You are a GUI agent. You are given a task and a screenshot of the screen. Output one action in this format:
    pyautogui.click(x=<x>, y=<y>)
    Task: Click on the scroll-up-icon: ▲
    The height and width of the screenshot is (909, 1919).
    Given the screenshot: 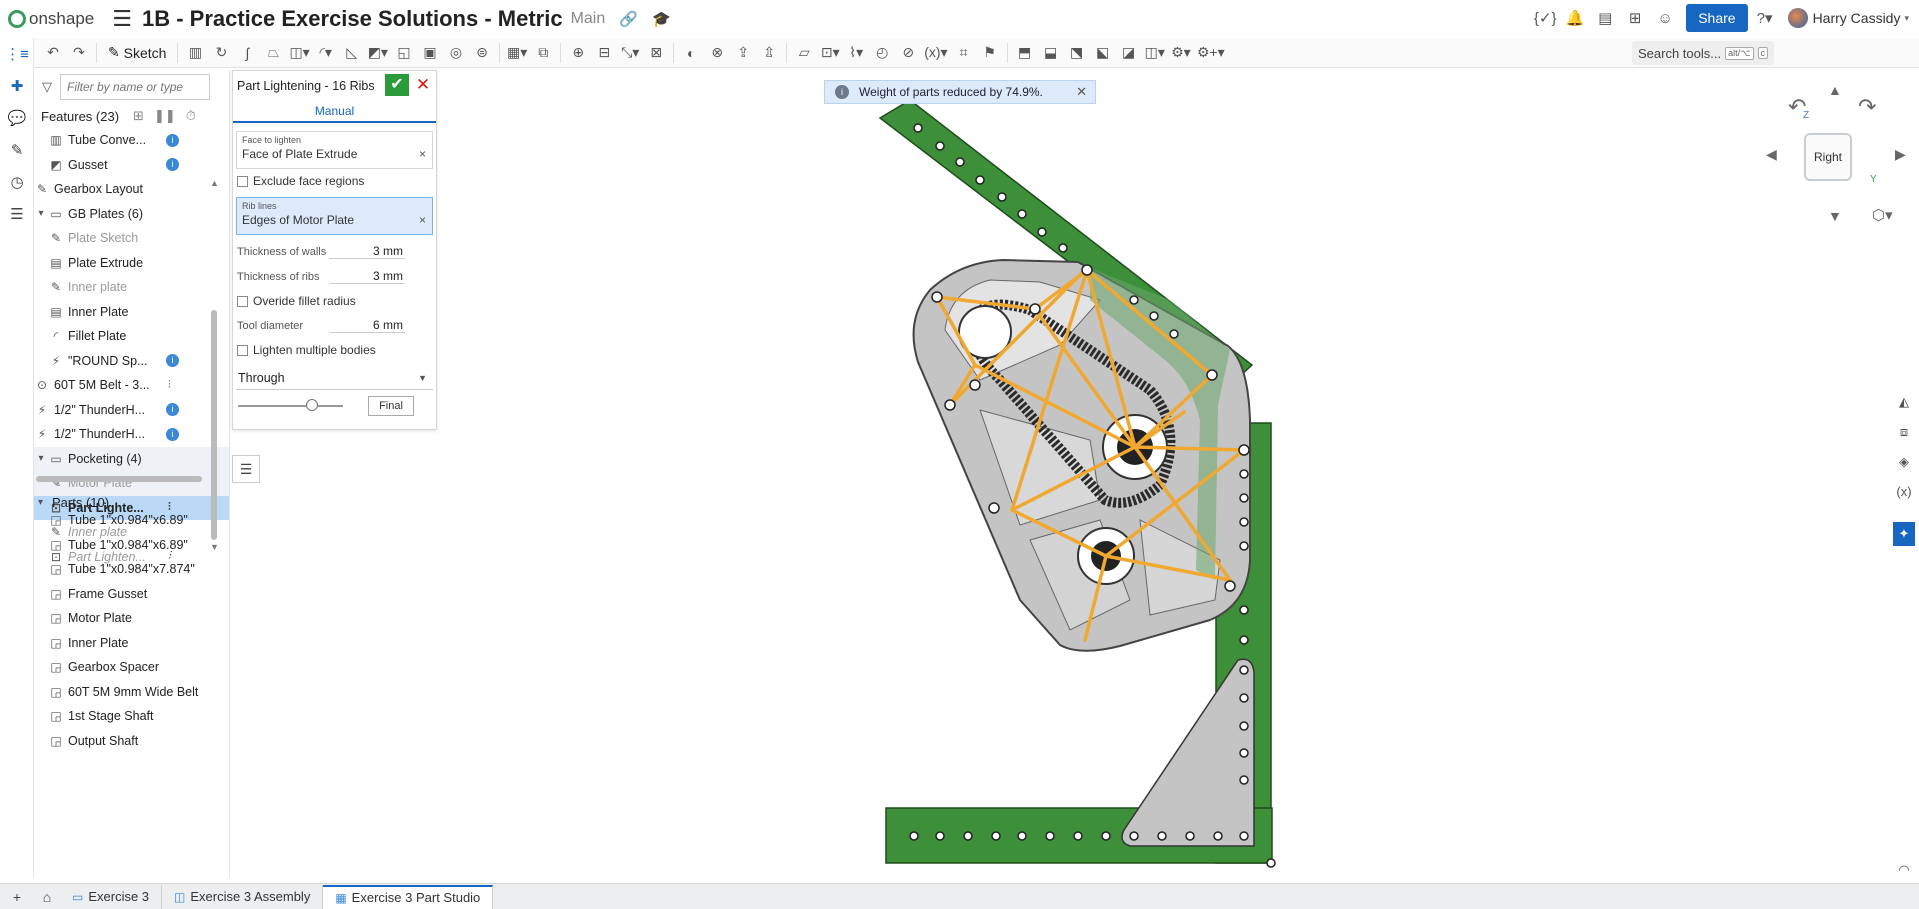 What is the action you would take?
    pyautogui.click(x=214, y=183)
    